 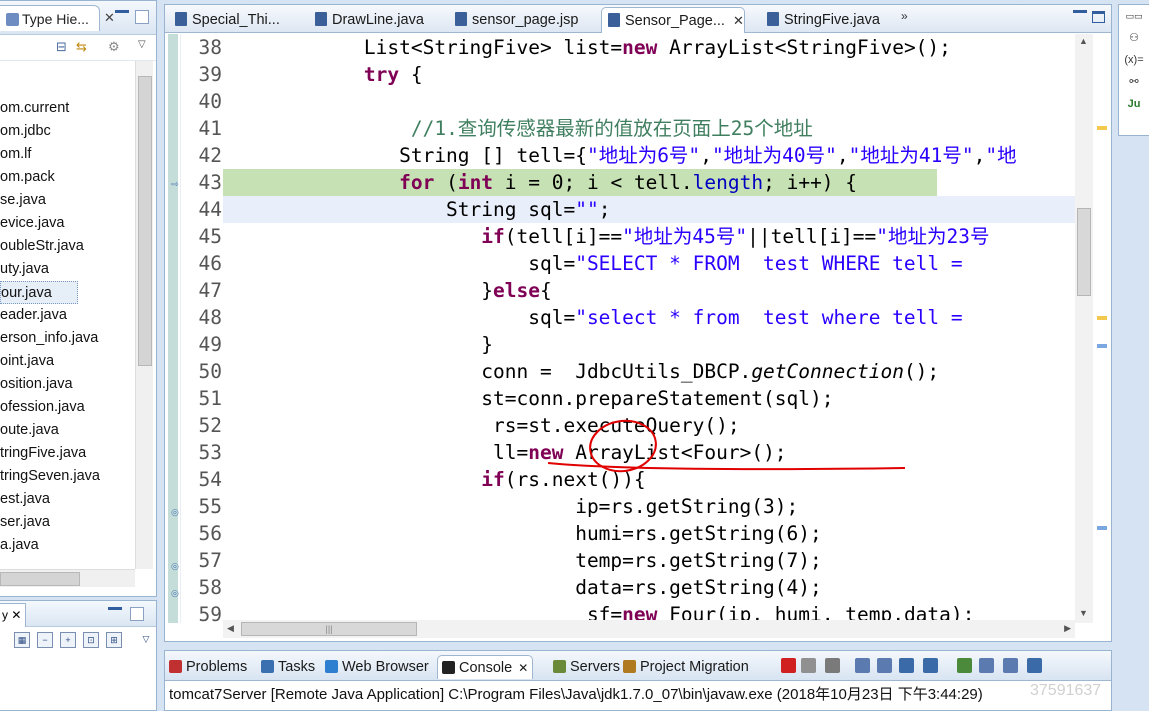 What do you see at coordinates (67, 200) in the screenshot?
I see `type-list-item: se.java` at bounding box center [67, 200].